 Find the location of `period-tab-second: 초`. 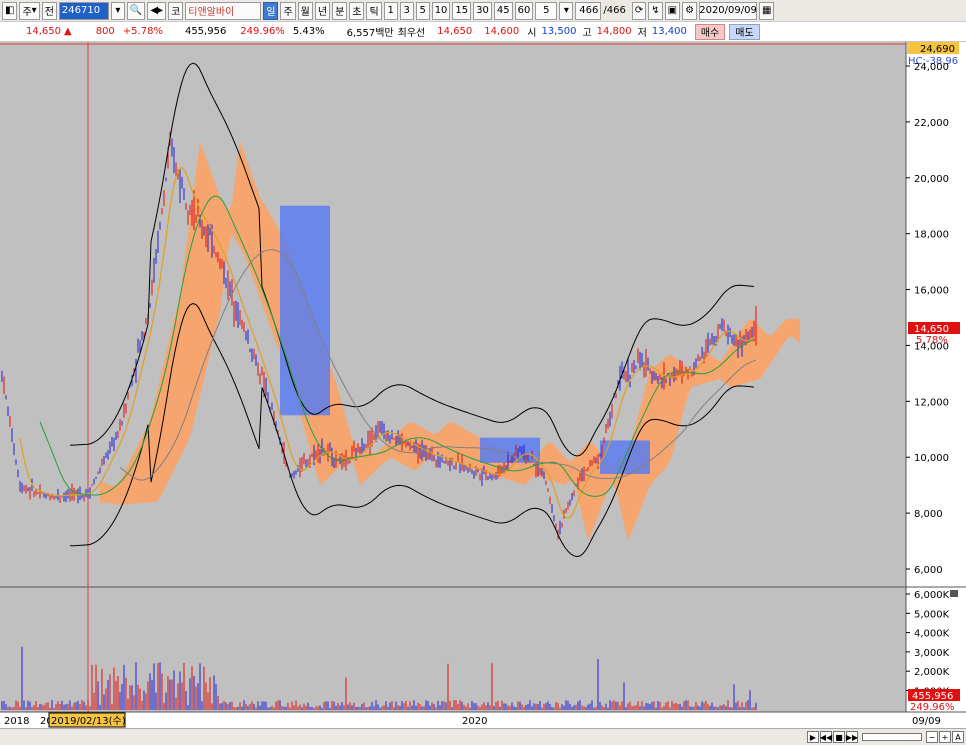

period-tab-second: 초 is located at coordinates (357, 10).